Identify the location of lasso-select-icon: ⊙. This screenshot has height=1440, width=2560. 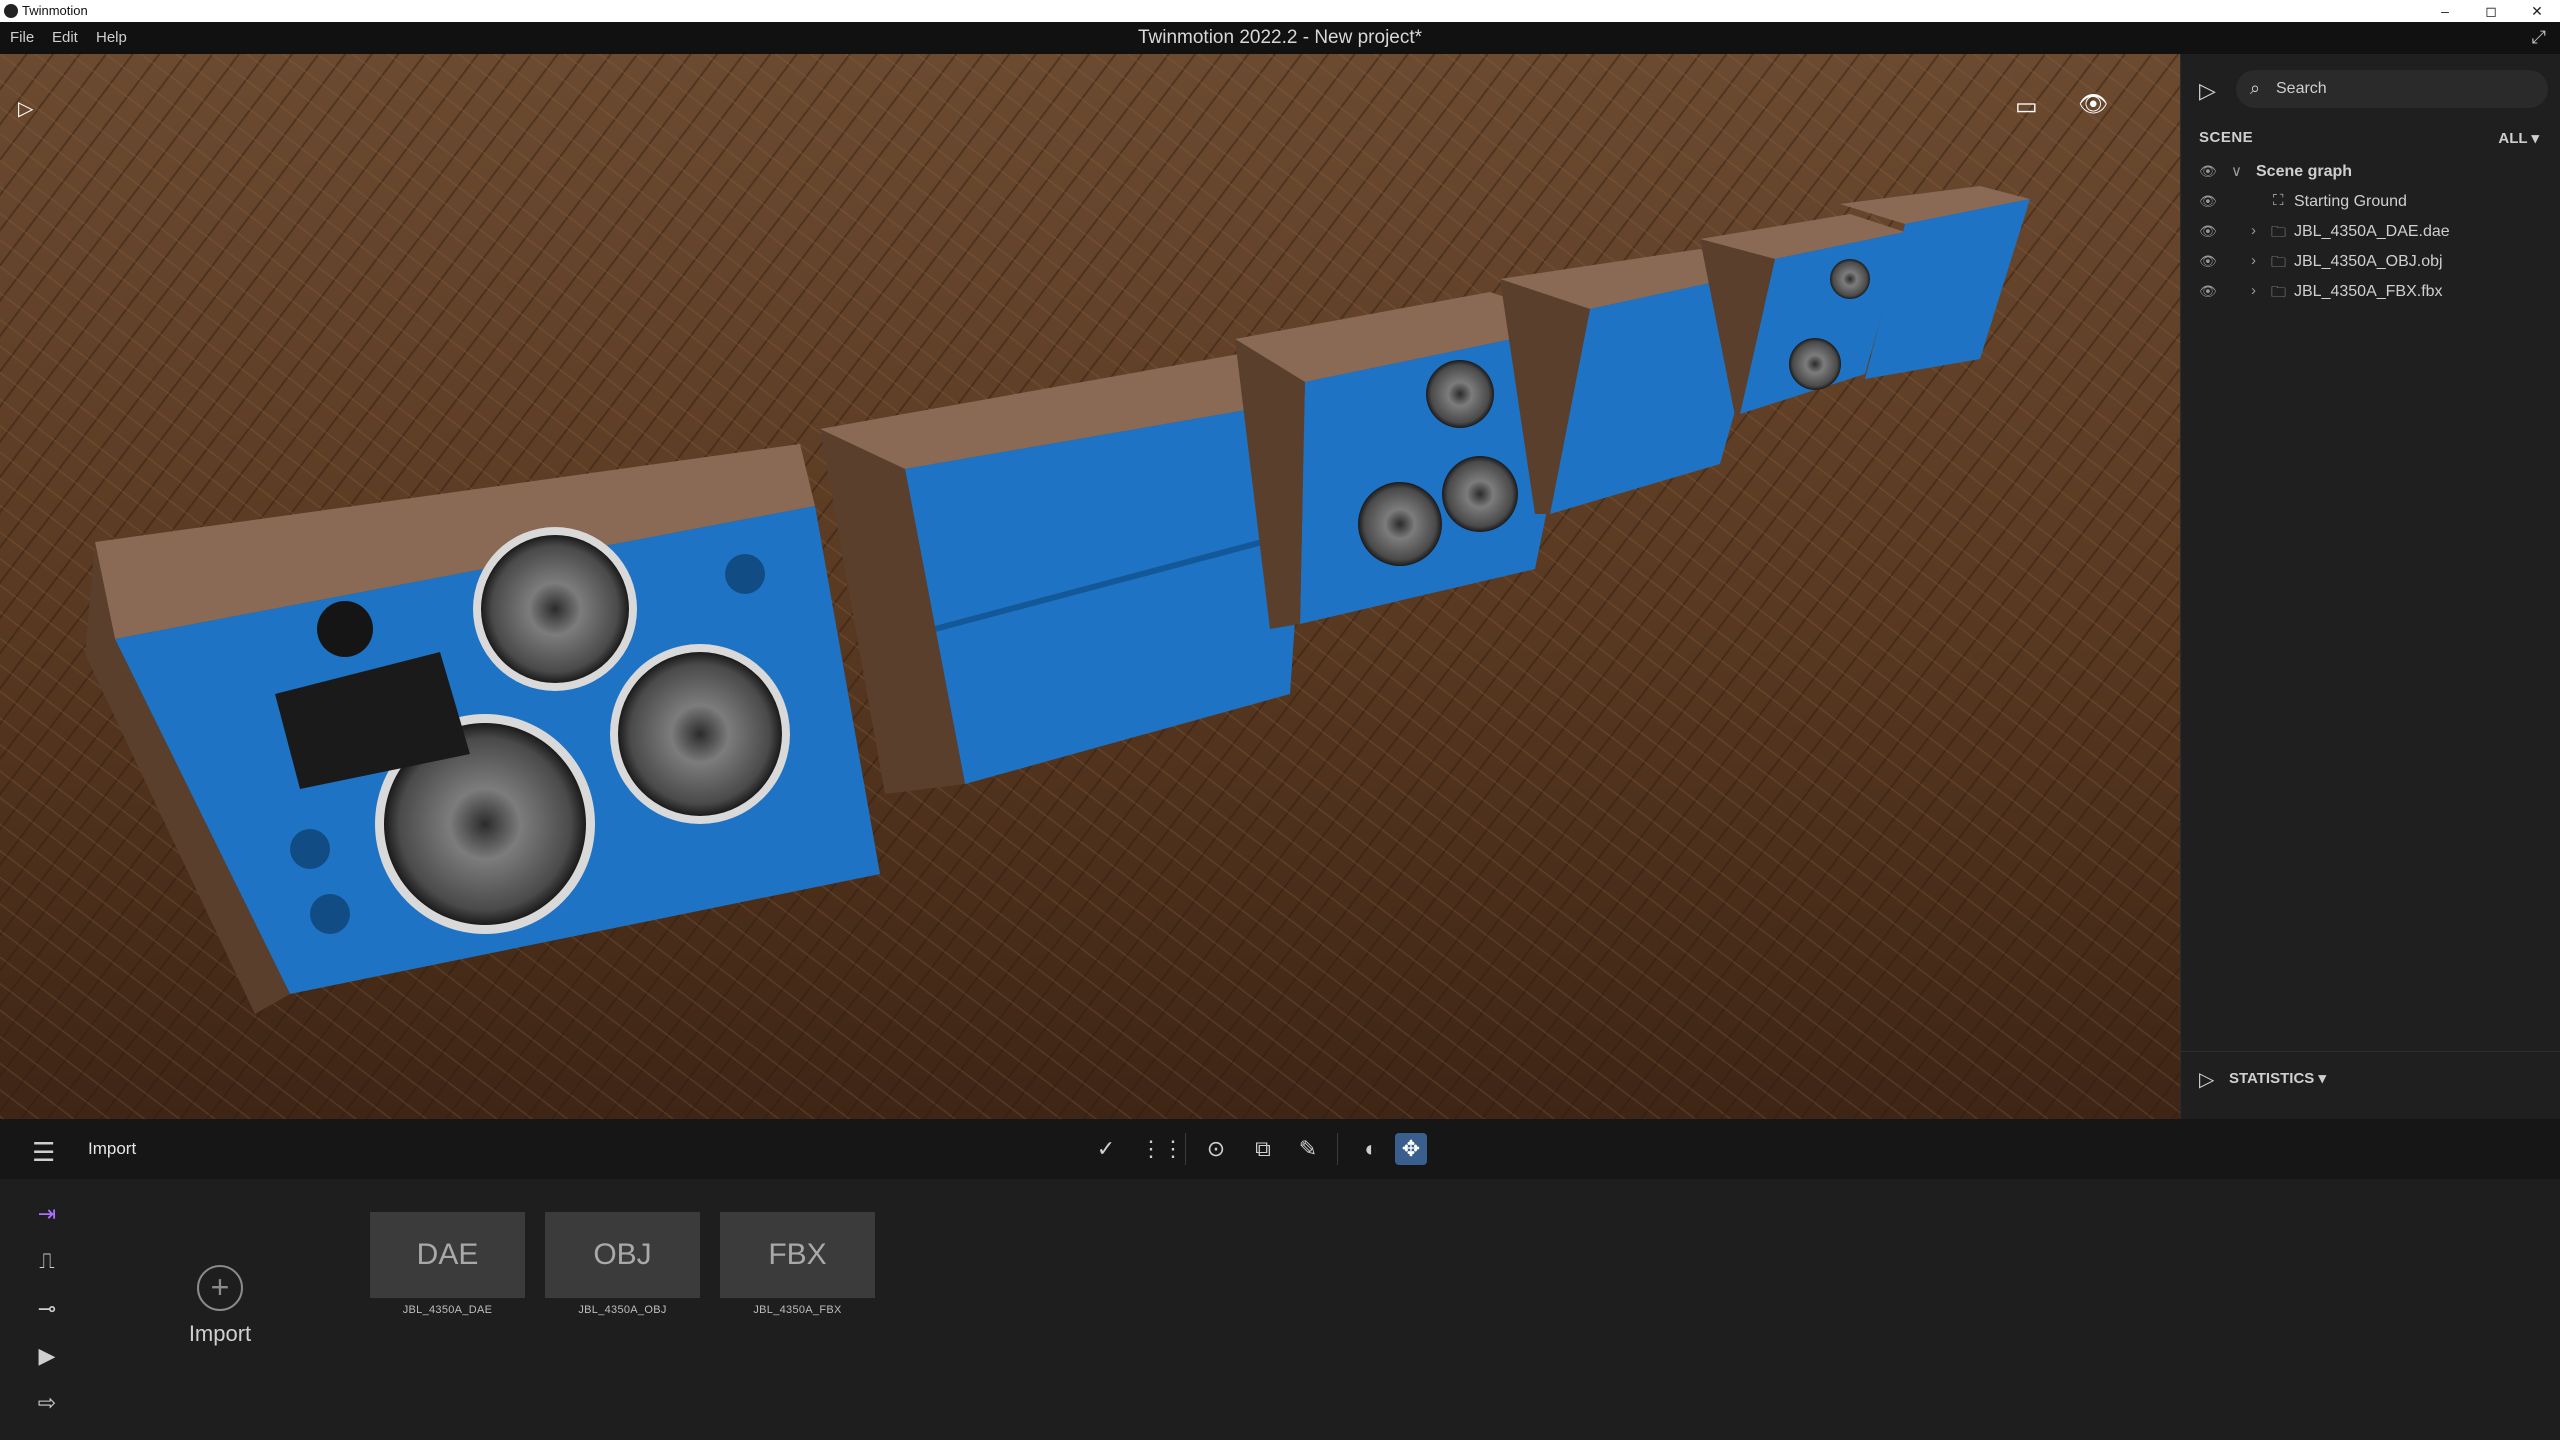
(1216, 1149).